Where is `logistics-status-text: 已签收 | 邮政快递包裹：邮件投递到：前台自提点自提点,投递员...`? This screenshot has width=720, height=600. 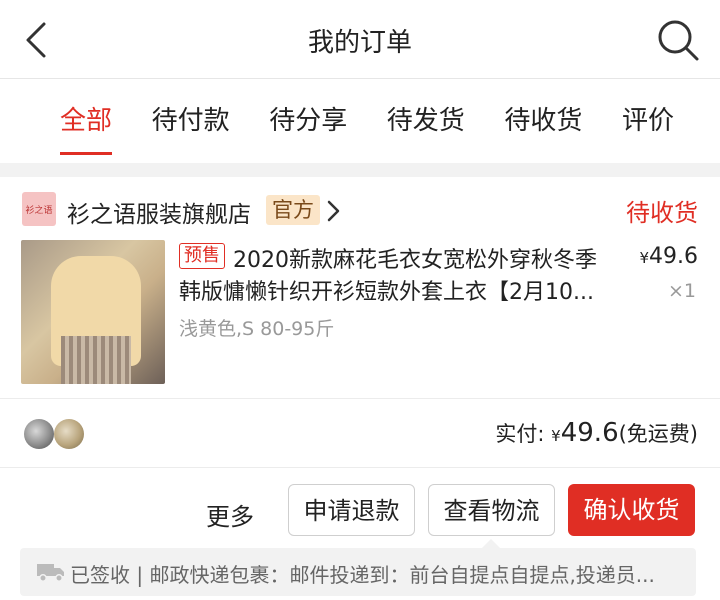 logistics-status-text: 已签收 | 邮政快递包裹：邮件投递到：前台自提点自提点,投递员... is located at coordinates (362, 575).